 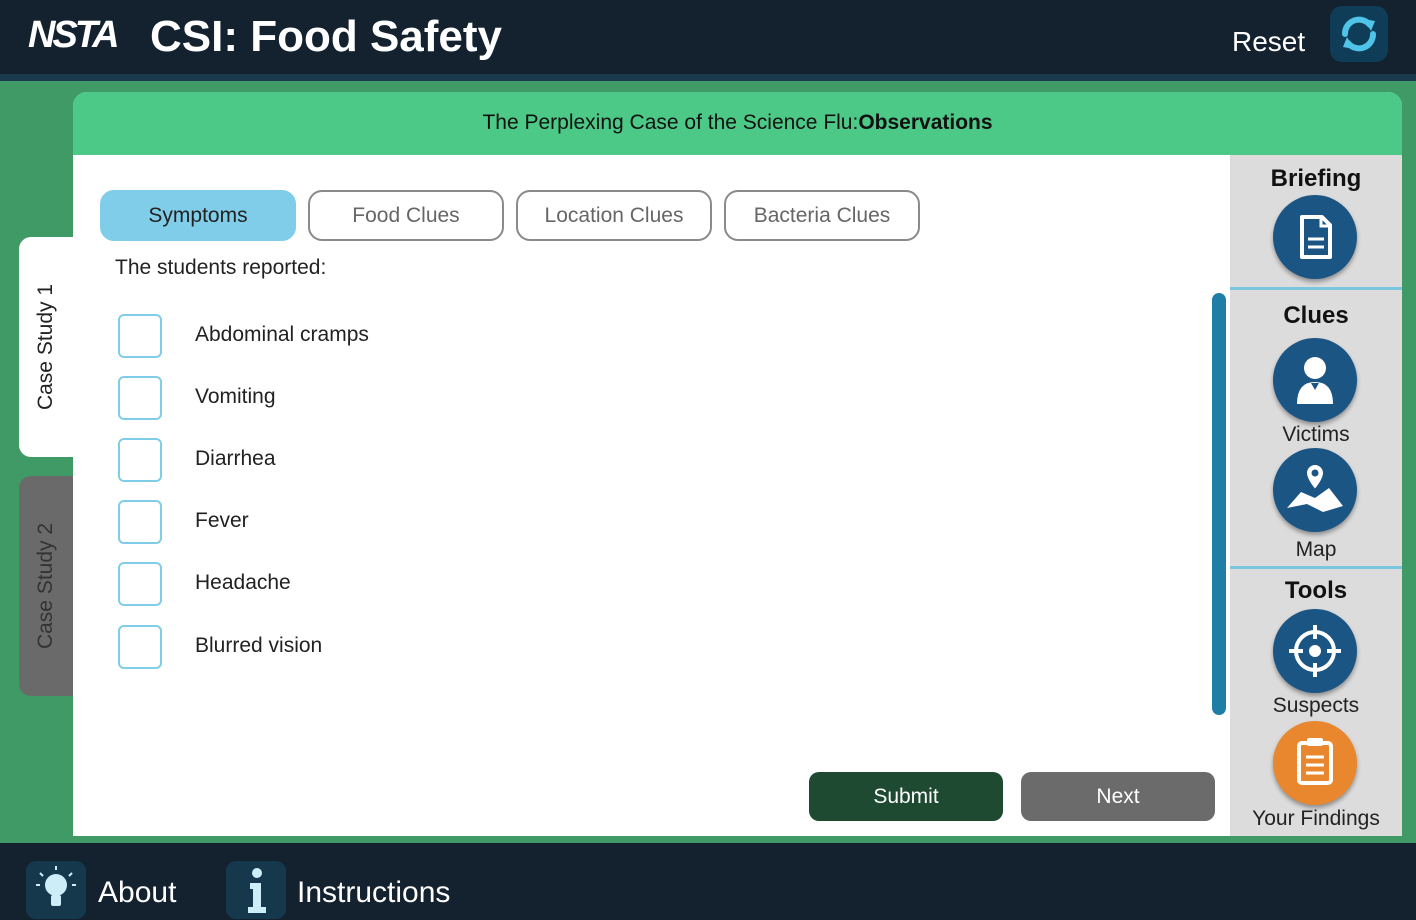 I want to click on clues-heading: Clues, so click(x=1316, y=315).